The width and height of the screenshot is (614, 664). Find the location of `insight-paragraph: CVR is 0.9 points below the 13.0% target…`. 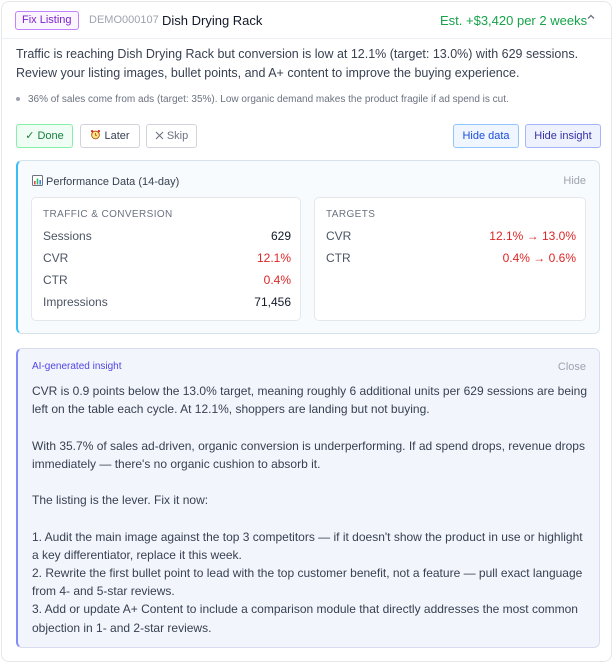

insight-paragraph: CVR is 0.9 points below the 13.0% target… is located at coordinates (310, 400).